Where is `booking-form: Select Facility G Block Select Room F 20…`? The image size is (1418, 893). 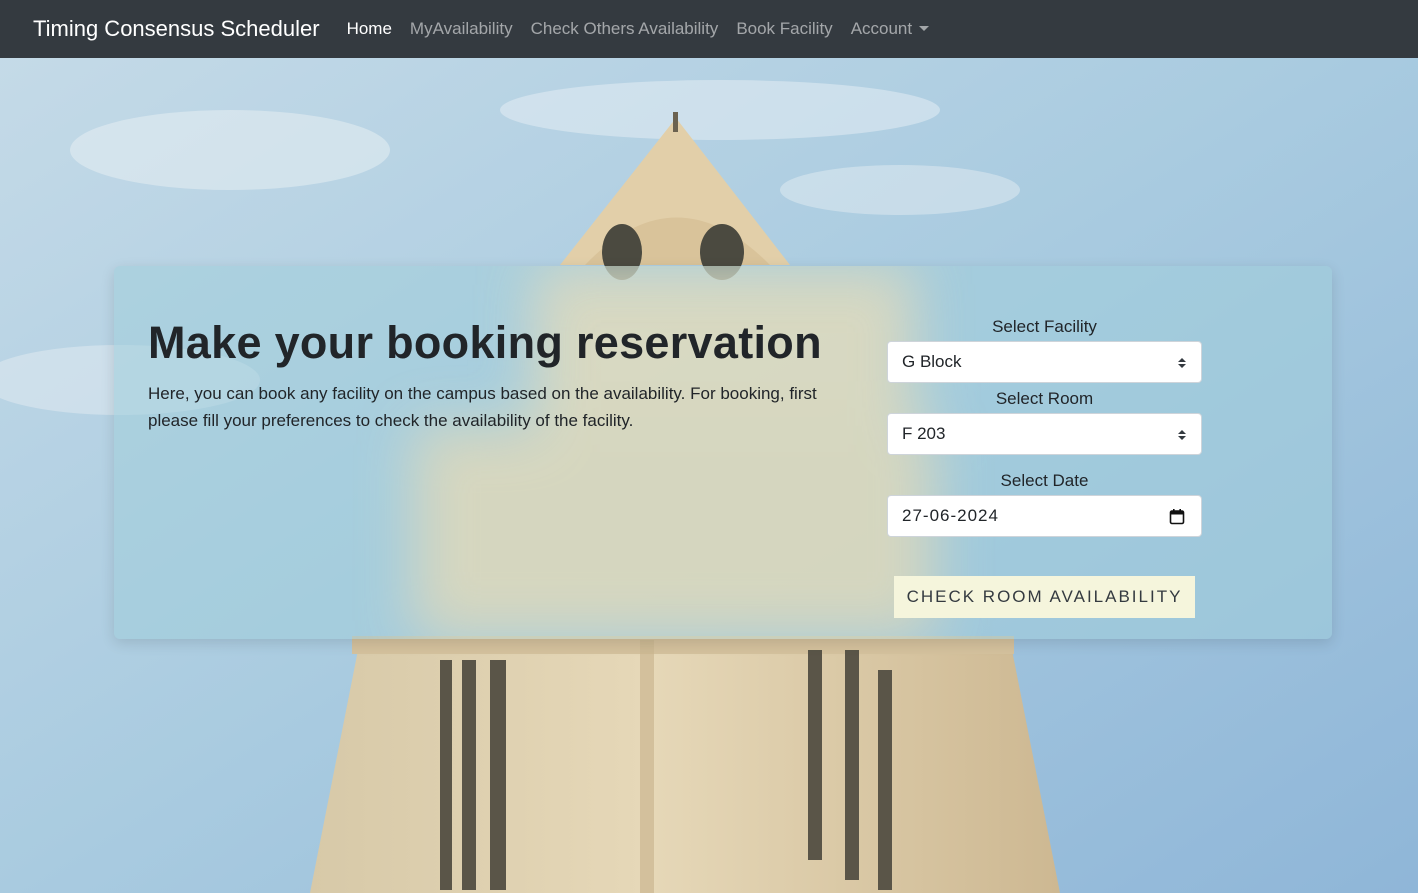
booking-form: Select Facility G Block Select Room F 20… is located at coordinates (1044, 426).